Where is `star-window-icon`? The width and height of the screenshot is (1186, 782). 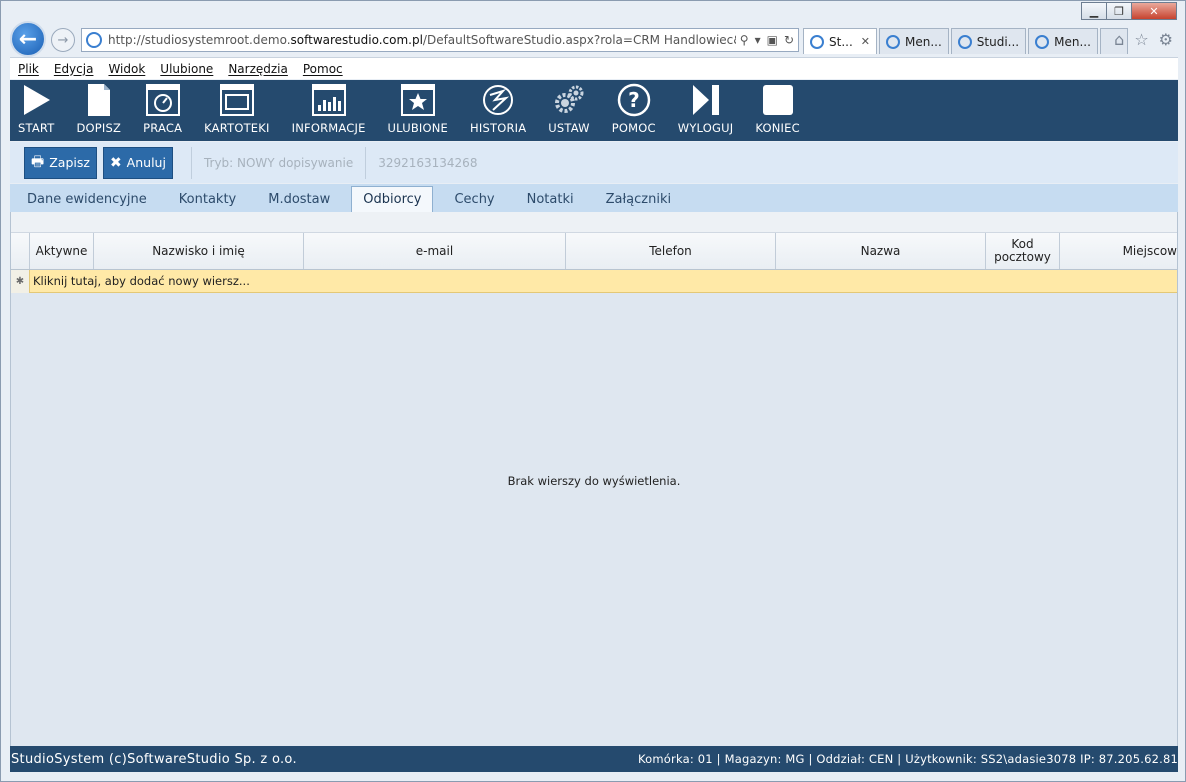
star-window-icon is located at coordinates (417, 100).